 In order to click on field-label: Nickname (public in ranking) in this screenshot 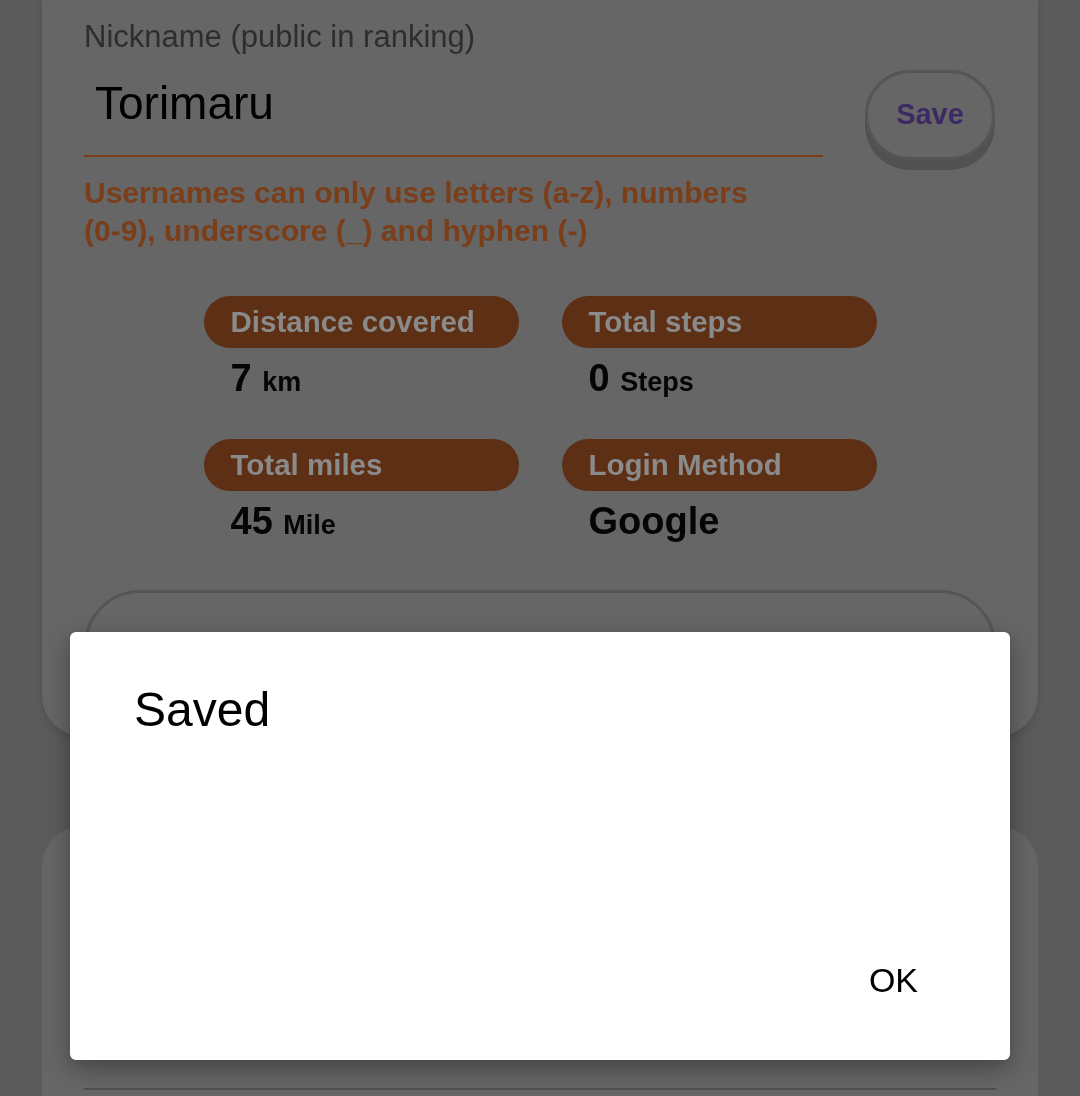, I will do `click(280, 37)`.